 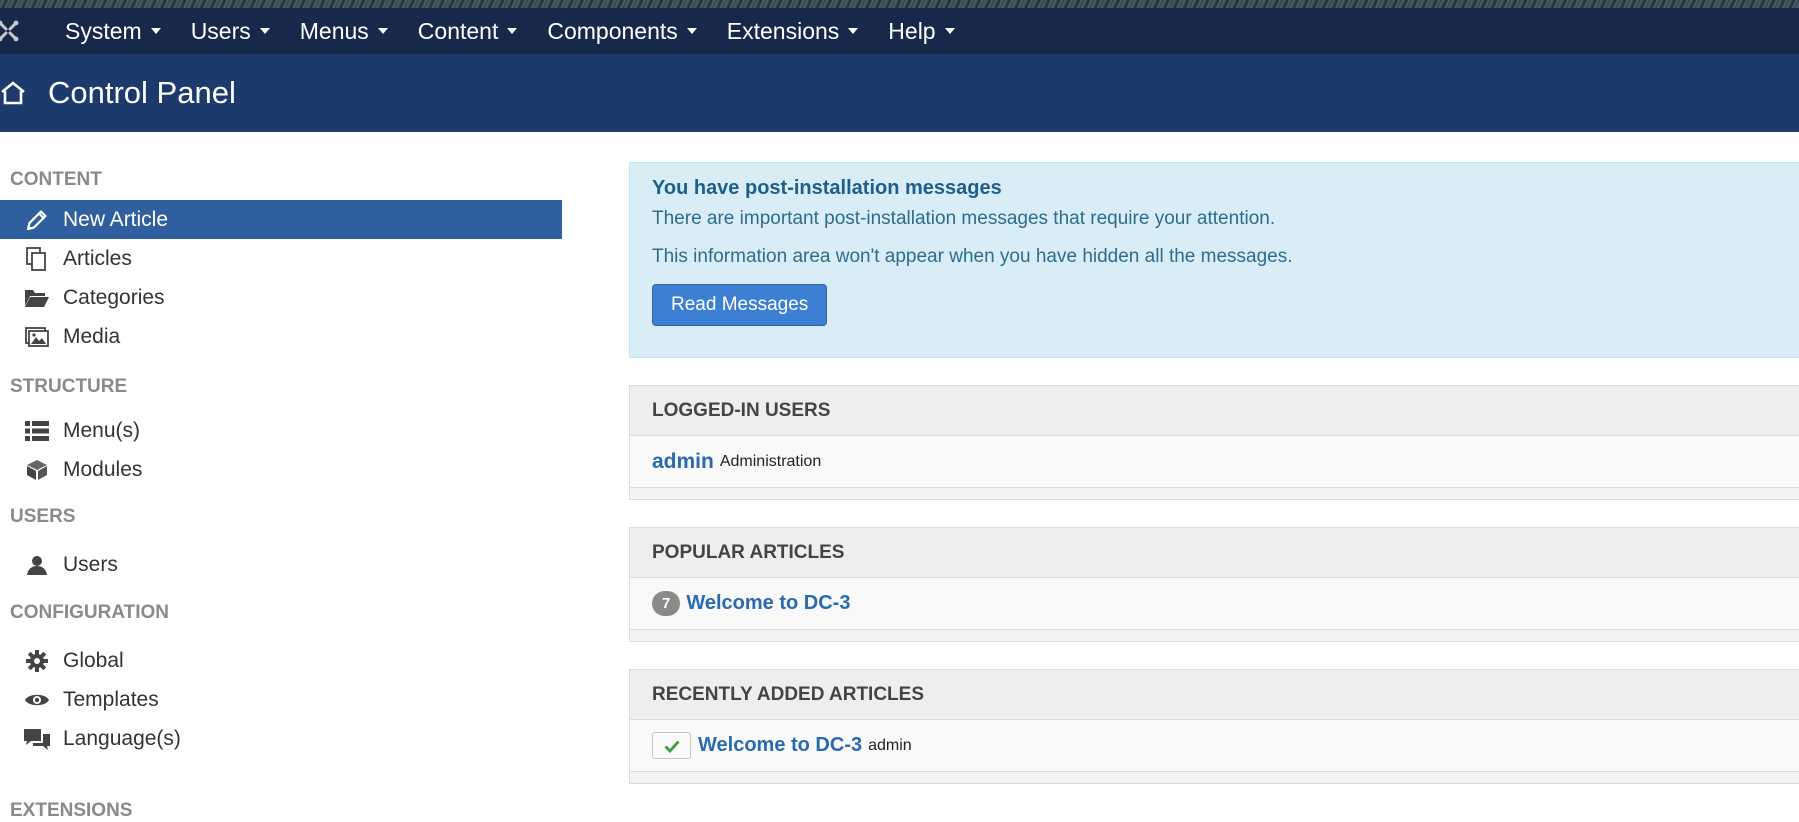 I want to click on user-client: Administration, so click(x=770, y=461).